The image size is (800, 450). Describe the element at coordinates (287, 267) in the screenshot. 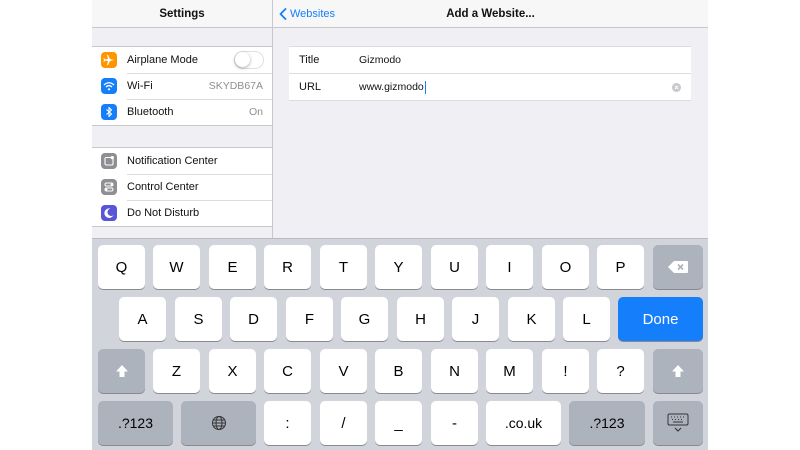

I see `key-r: R` at that location.